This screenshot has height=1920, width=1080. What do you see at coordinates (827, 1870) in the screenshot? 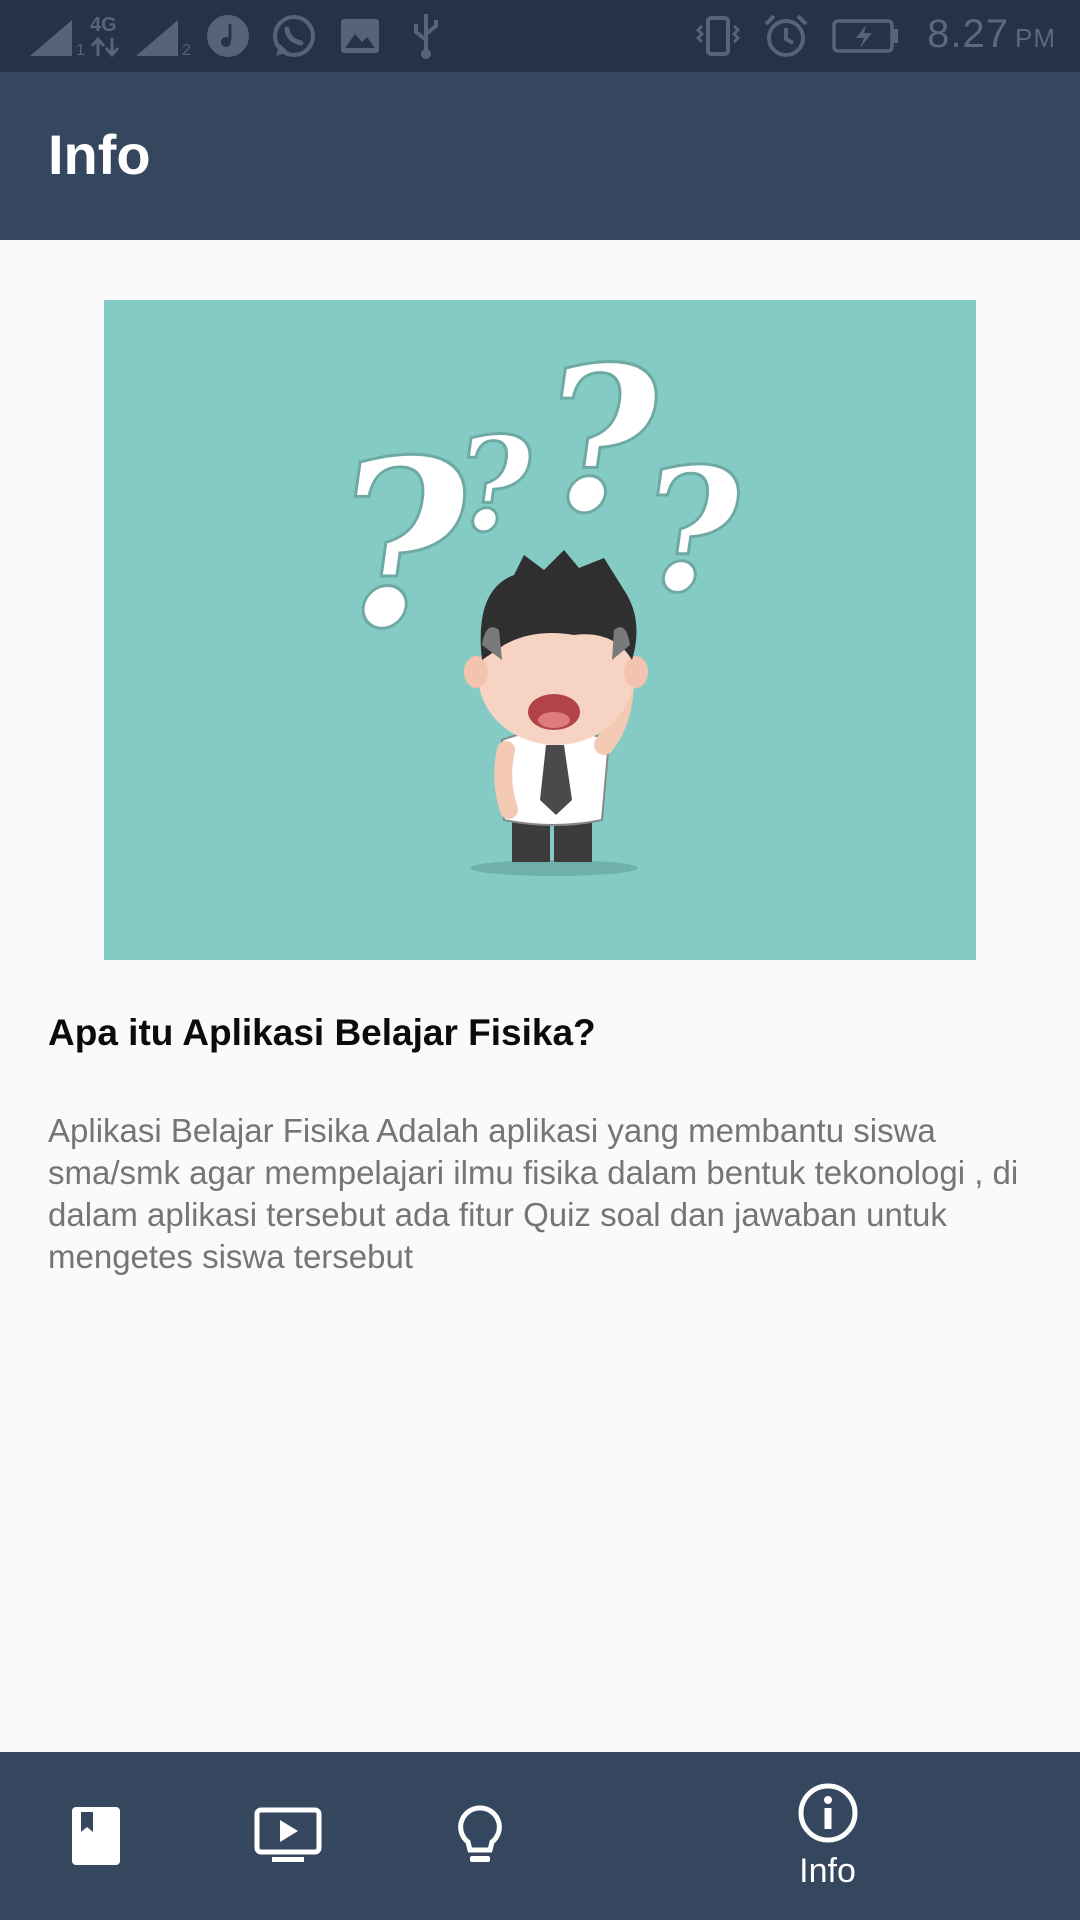
I see `nav-item-info-label: Info` at bounding box center [827, 1870].